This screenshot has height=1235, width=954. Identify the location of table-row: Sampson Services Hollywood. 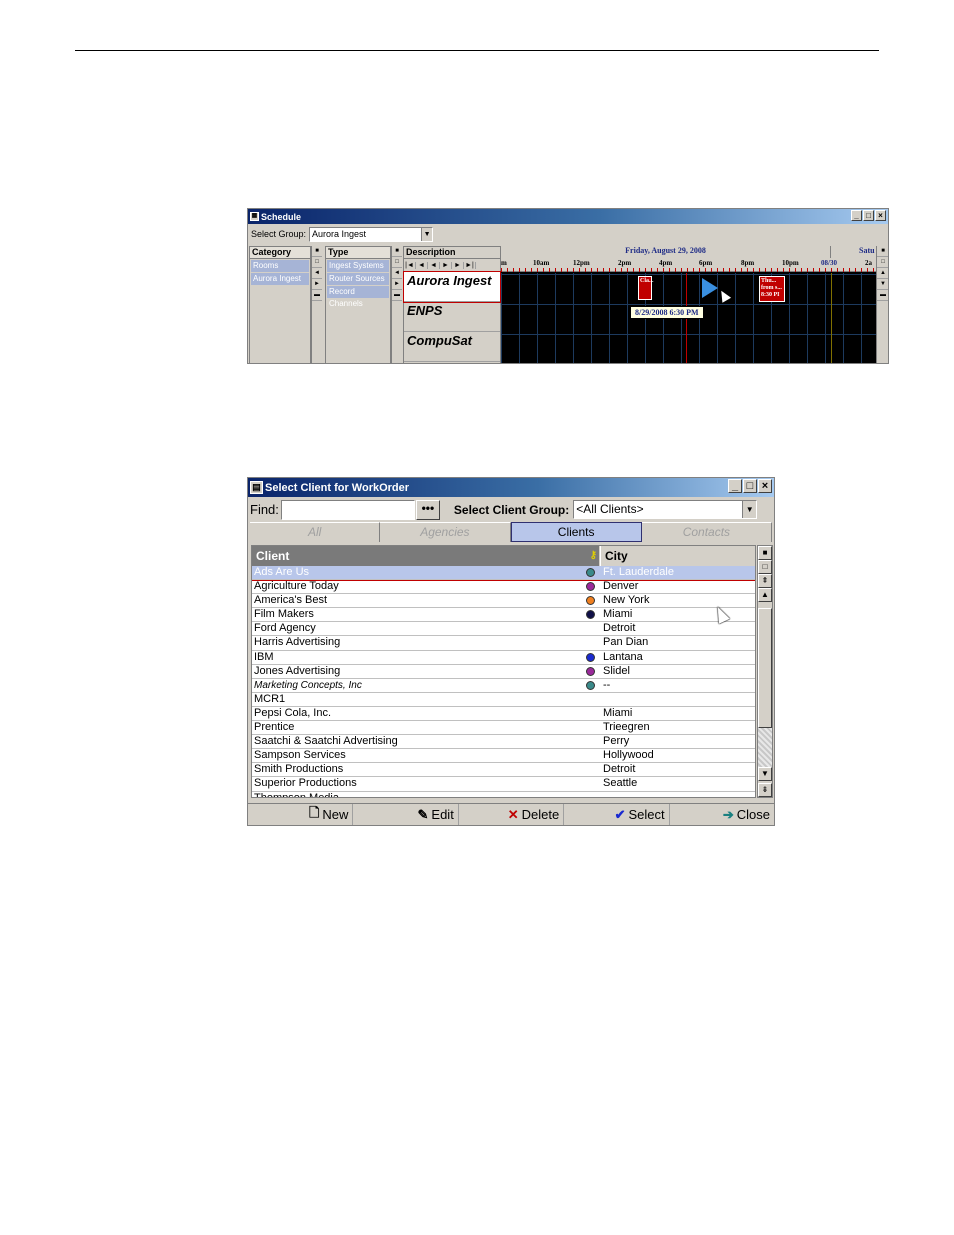
(503, 756).